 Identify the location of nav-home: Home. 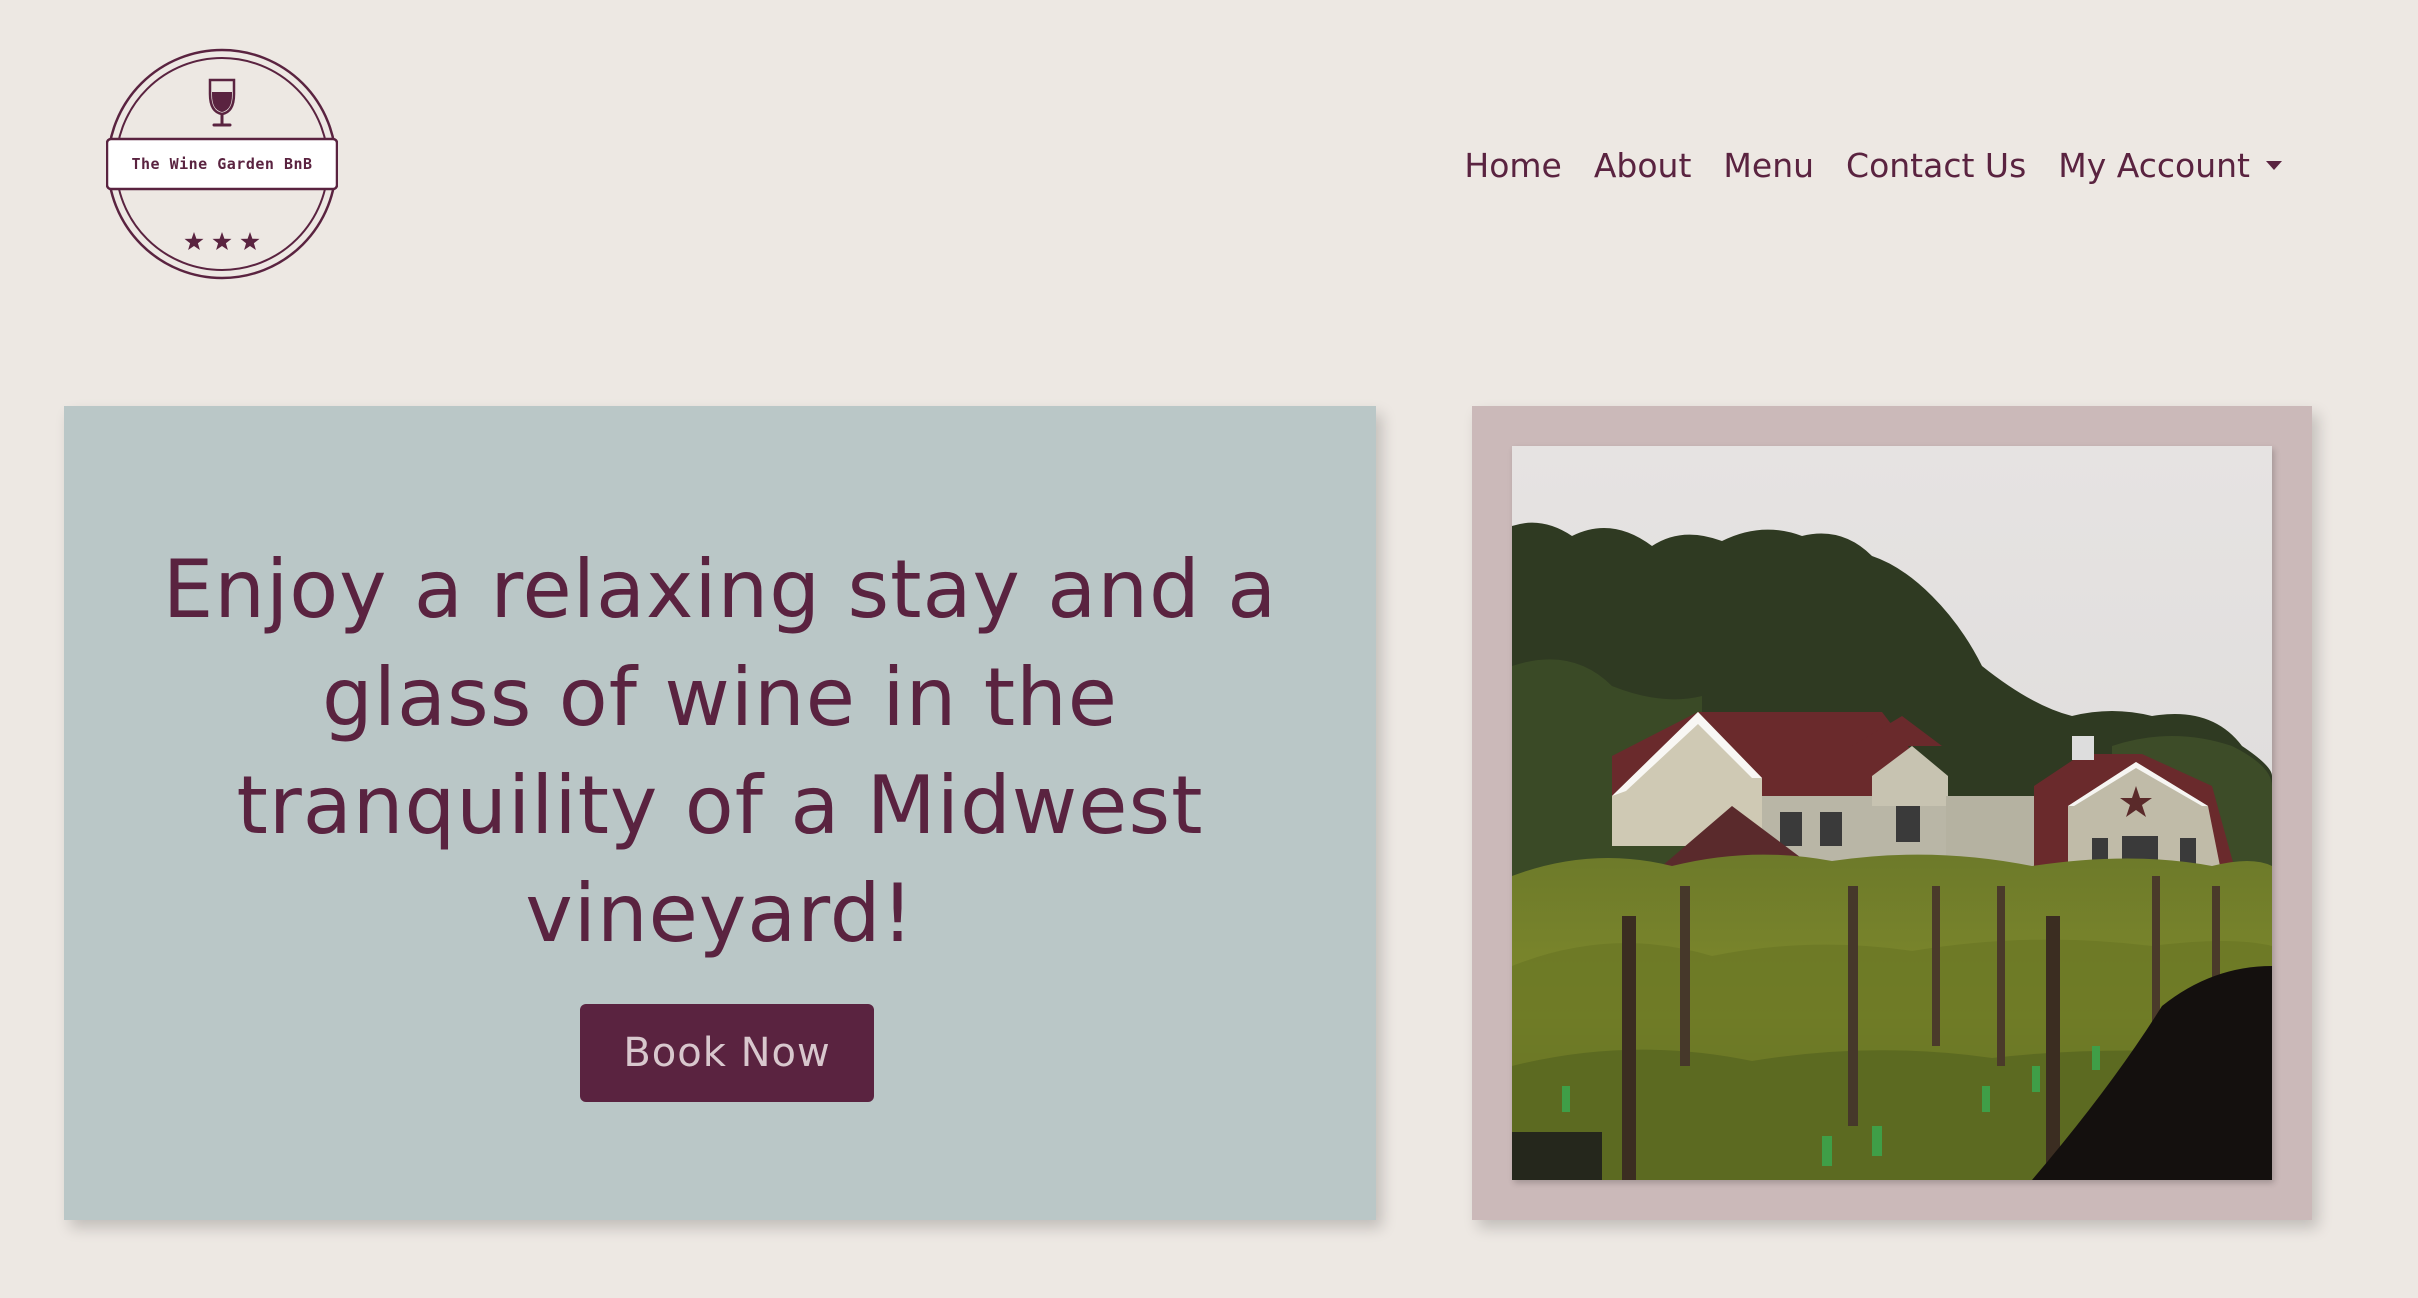
(1512, 165).